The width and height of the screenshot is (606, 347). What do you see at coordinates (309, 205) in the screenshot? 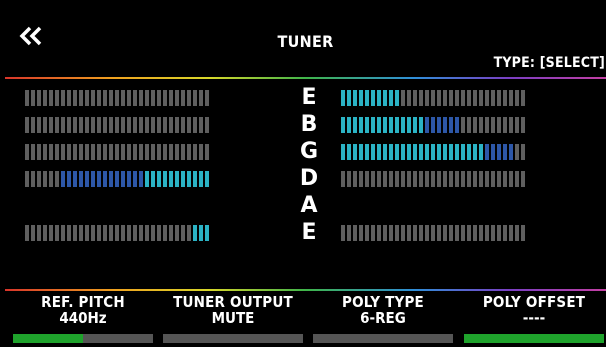
I see `string-note-label: A` at bounding box center [309, 205].